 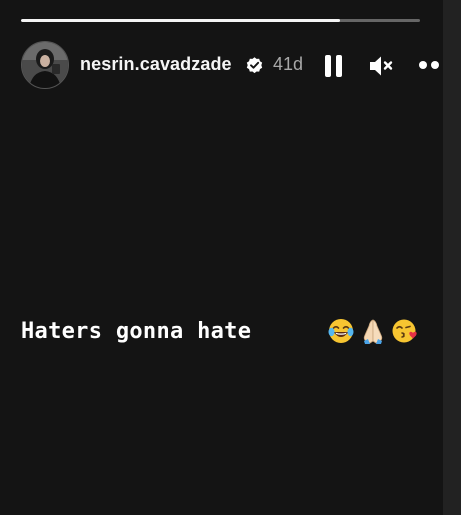 I want to click on verified-badge-icon, so click(x=254, y=65).